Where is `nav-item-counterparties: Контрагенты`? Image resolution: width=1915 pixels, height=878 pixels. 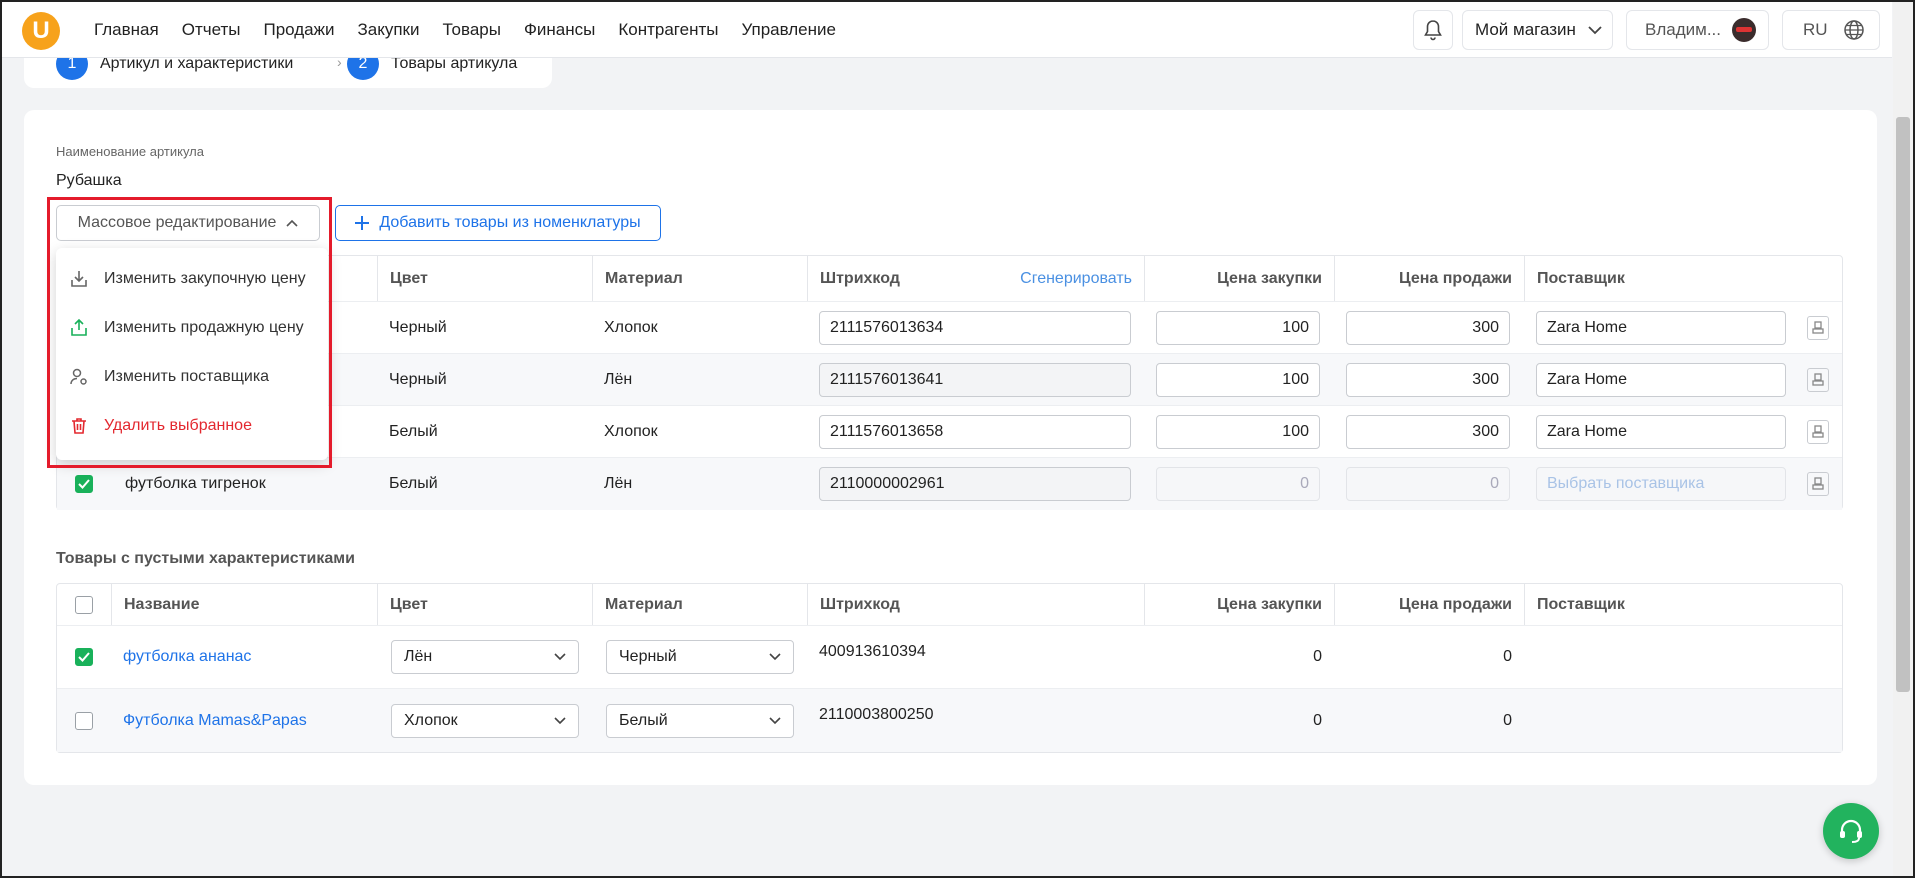 nav-item-counterparties: Контрагенты is located at coordinates (668, 30).